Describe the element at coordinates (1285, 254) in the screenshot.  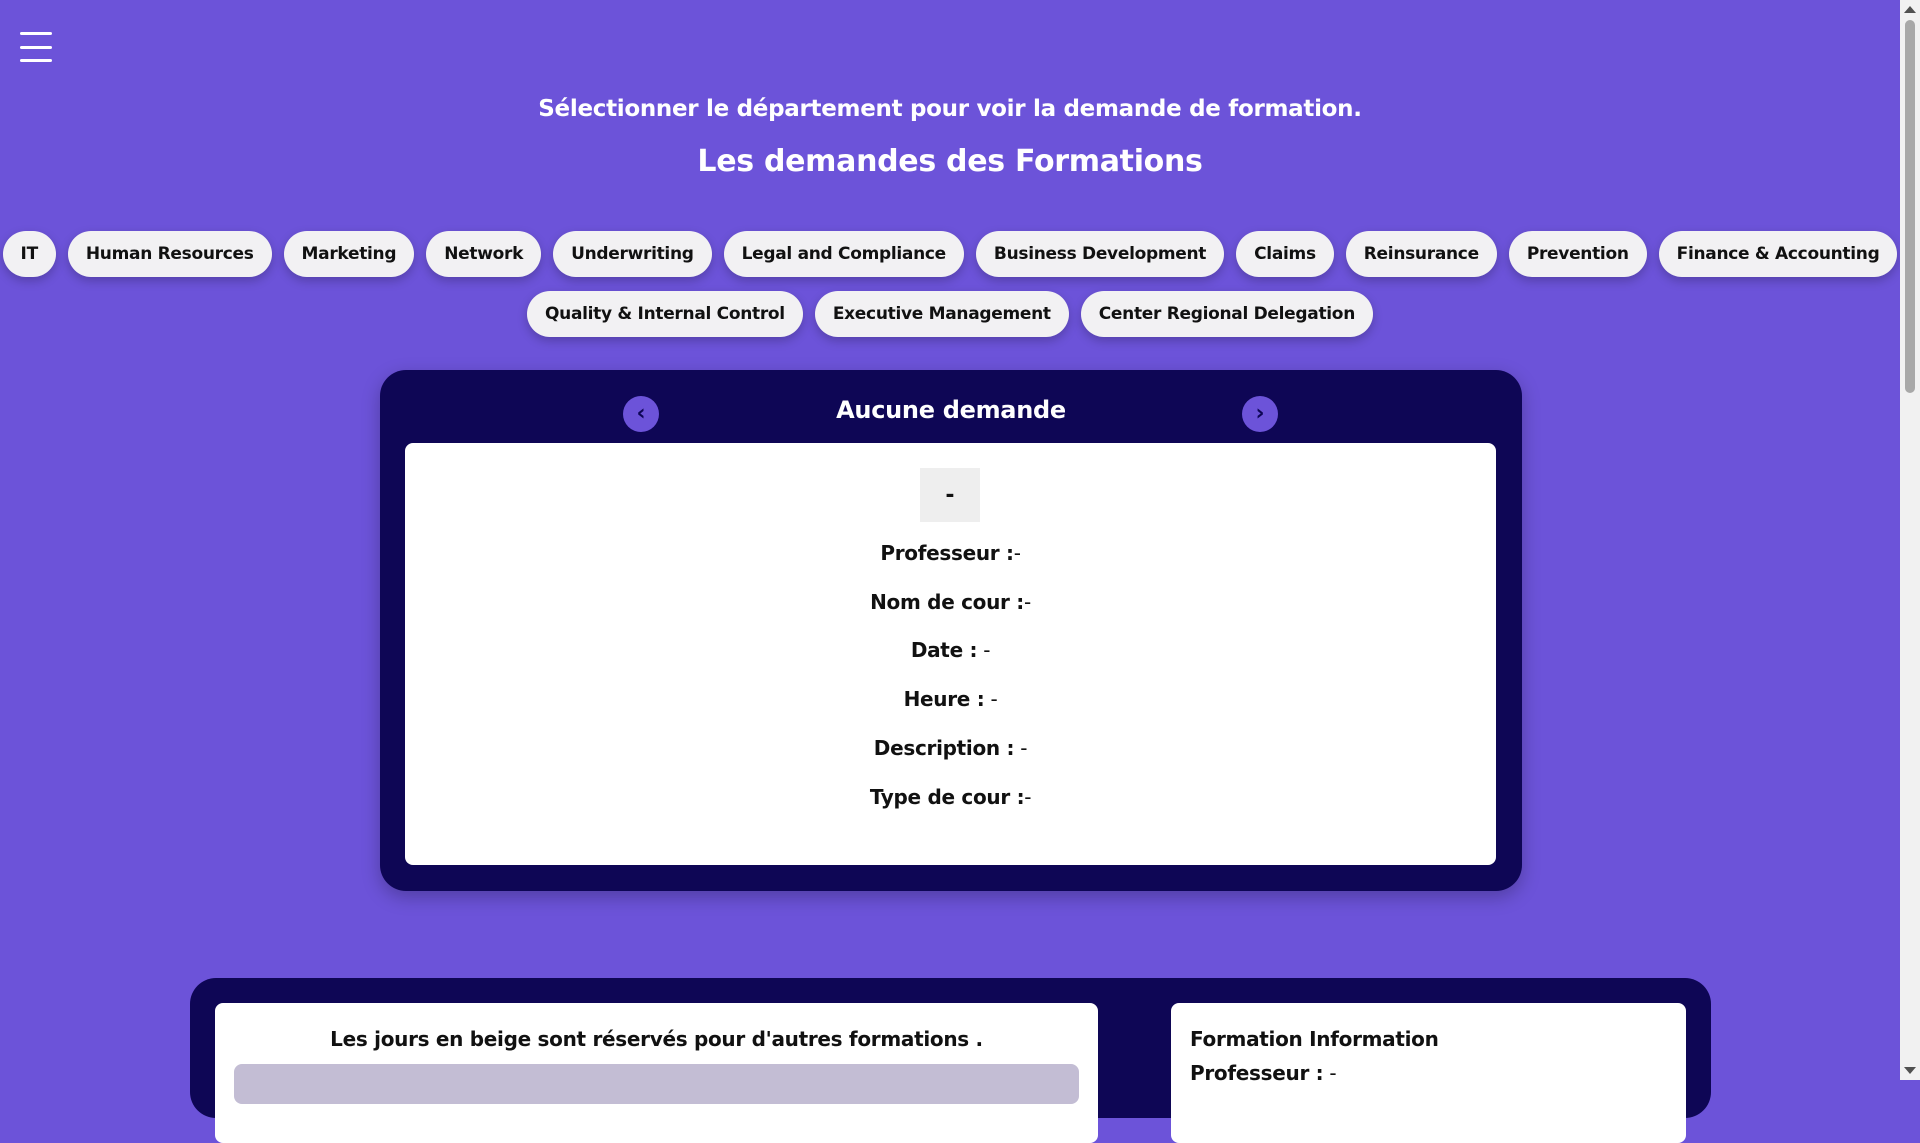
I see `dept-button-claims: Claims` at that location.